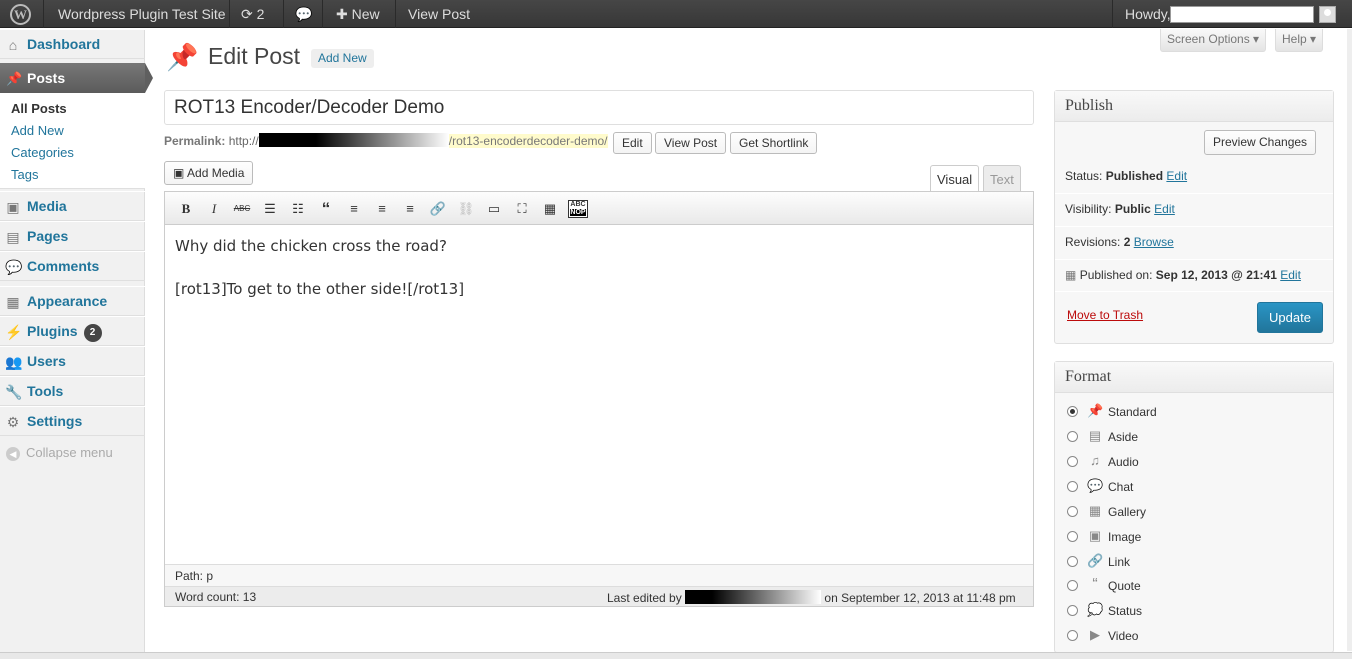 The height and width of the screenshot is (659, 1352). Describe the element at coordinates (410, 209) in the screenshot. I see `align-right-icon: ≡` at that location.